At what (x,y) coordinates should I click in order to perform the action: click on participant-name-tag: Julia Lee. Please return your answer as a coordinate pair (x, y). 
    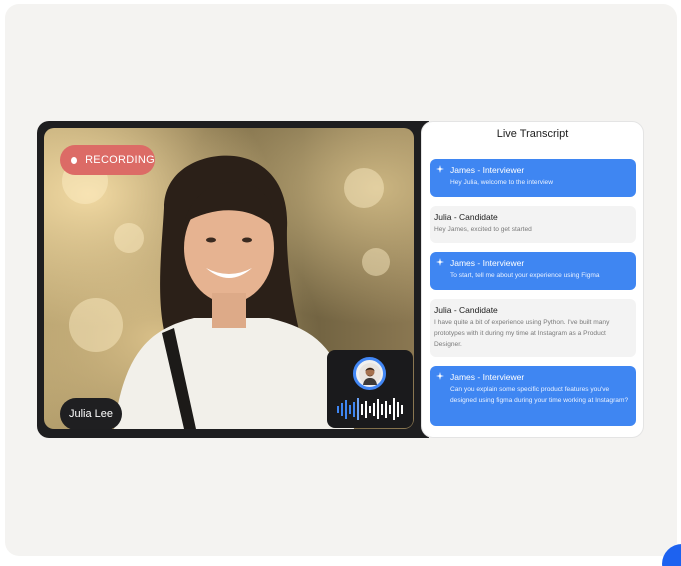
    Looking at the image, I should click on (91, 413).